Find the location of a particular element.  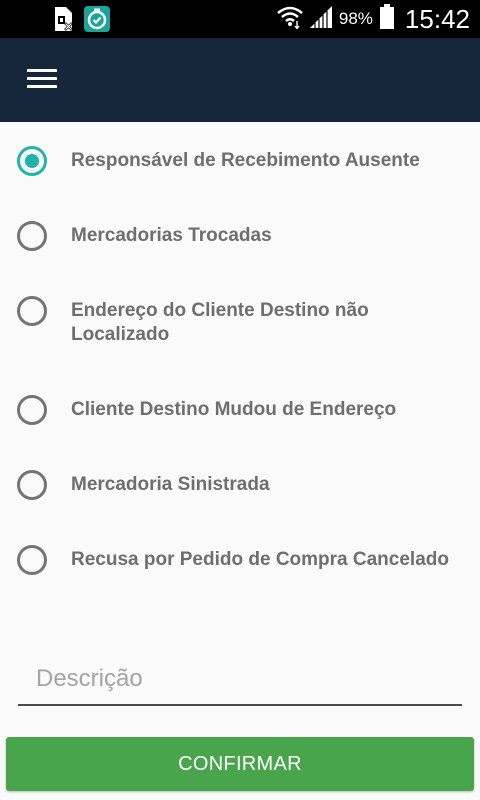

description-field is located at coordinates (240, 678).